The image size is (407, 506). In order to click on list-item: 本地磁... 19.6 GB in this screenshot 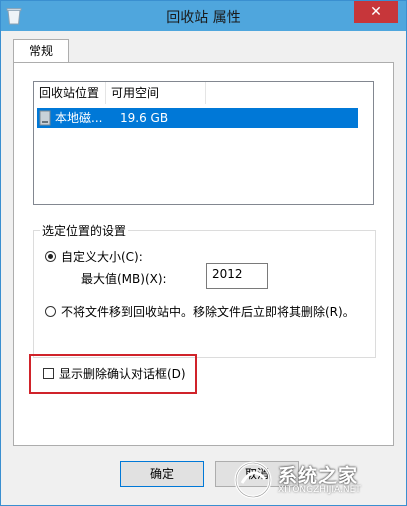, I will do `click(197, 118)`.